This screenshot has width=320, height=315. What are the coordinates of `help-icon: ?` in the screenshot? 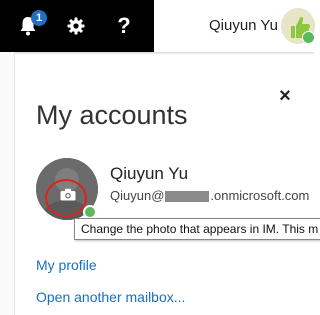 It's located at (124, 25).